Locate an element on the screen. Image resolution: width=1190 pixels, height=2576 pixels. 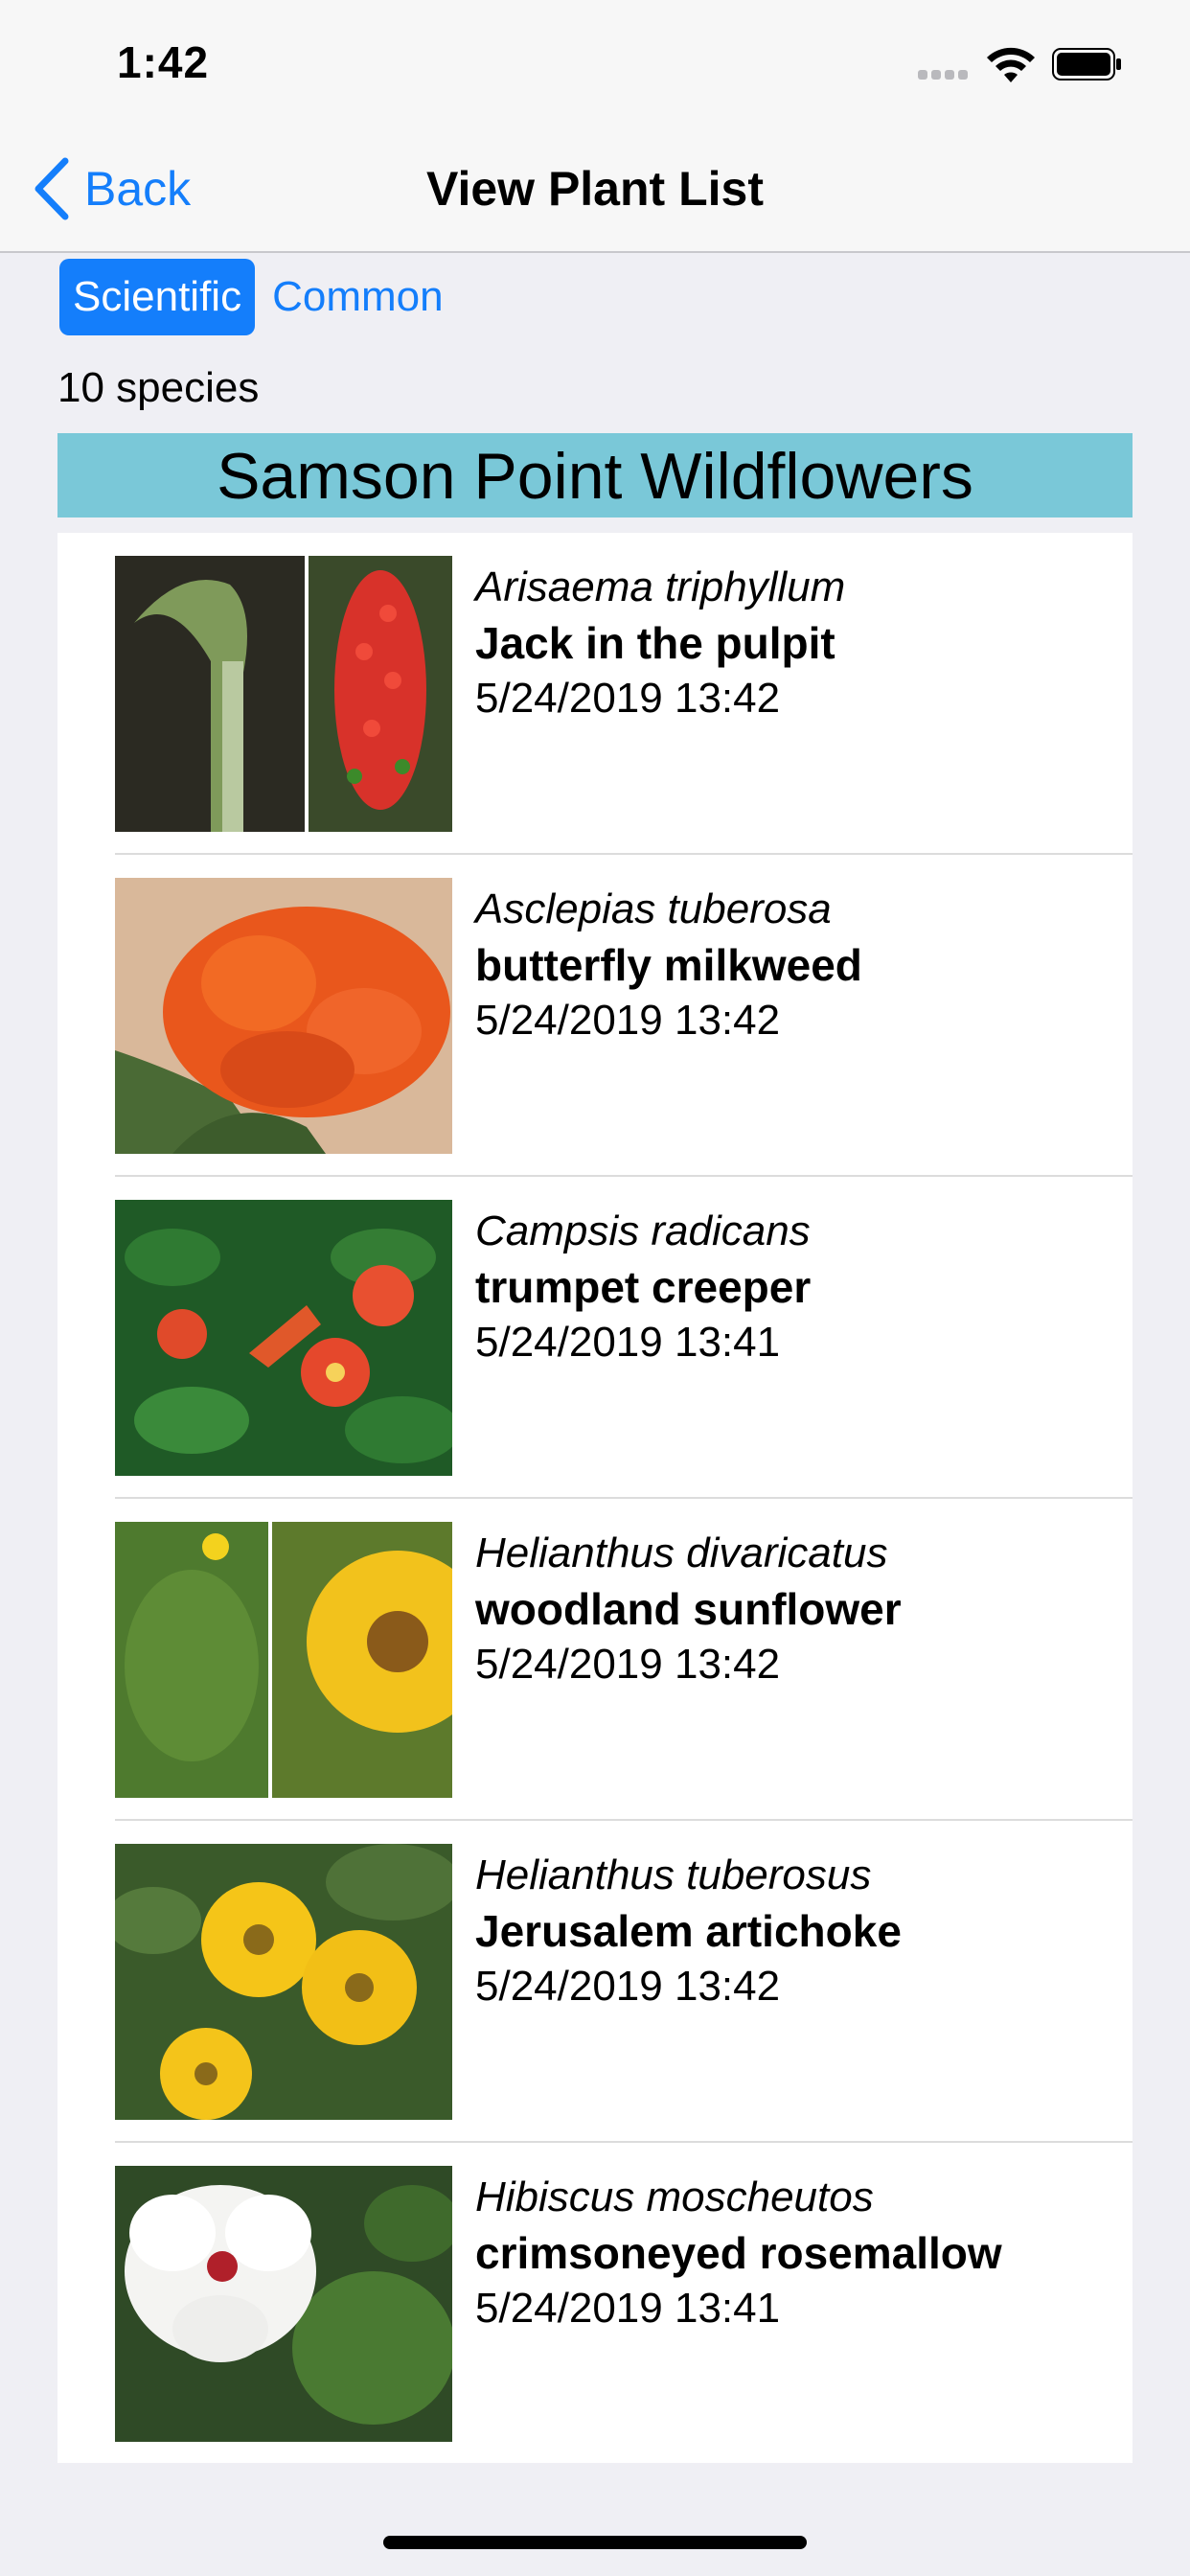
status-time: 1:42 is located at coordinates (163, 62).